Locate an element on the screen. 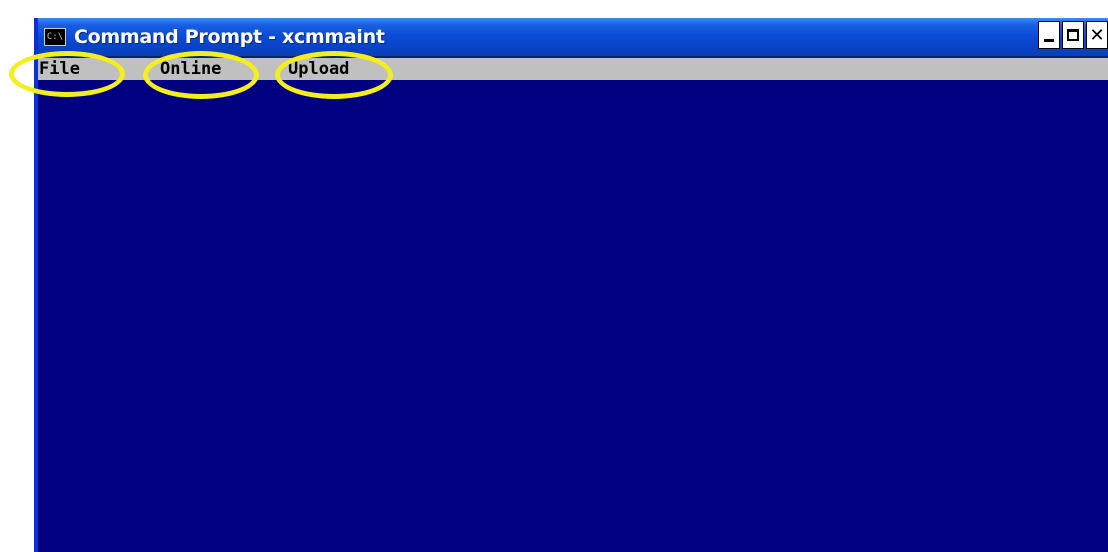 This screenshot has height=552, width=1108. menu-bar: File Online Upload is located at coordinates (573, 69).